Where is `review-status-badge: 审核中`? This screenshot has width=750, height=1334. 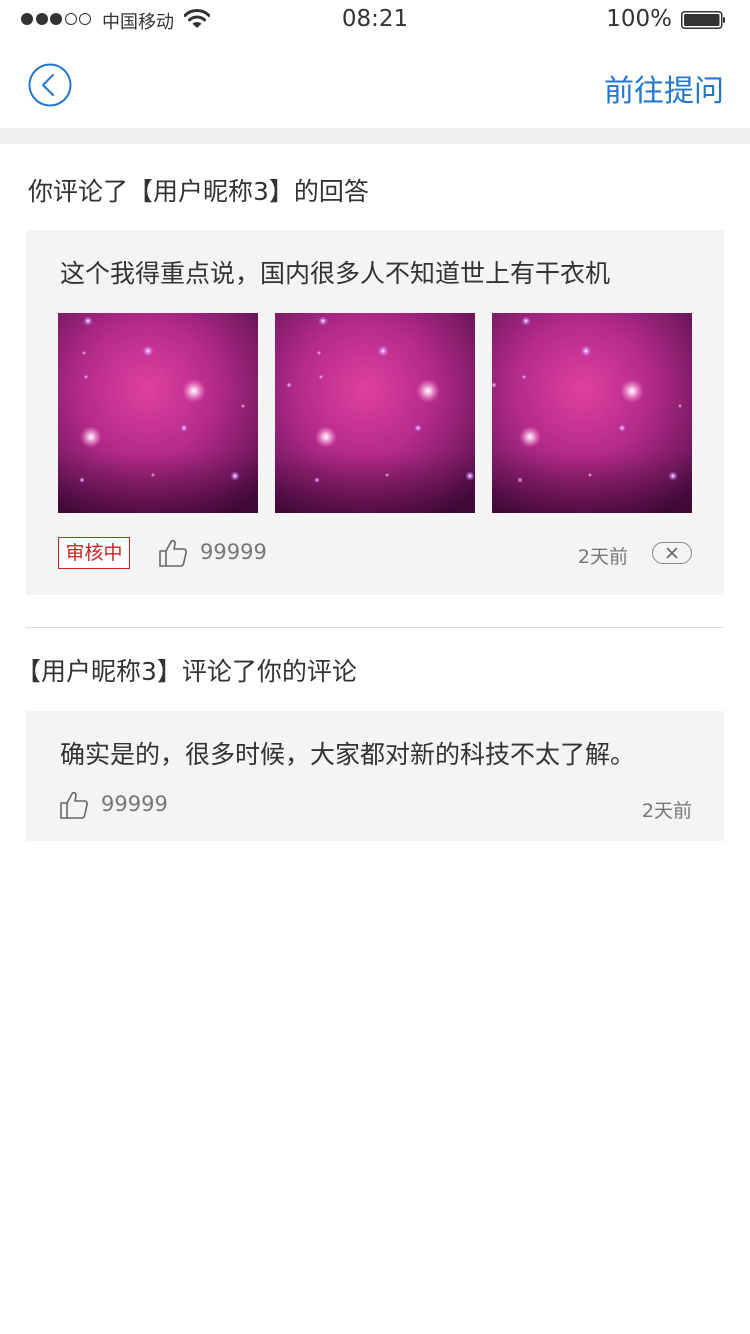
review-status-badge: 审核中 is located at coordinates (94, 553).